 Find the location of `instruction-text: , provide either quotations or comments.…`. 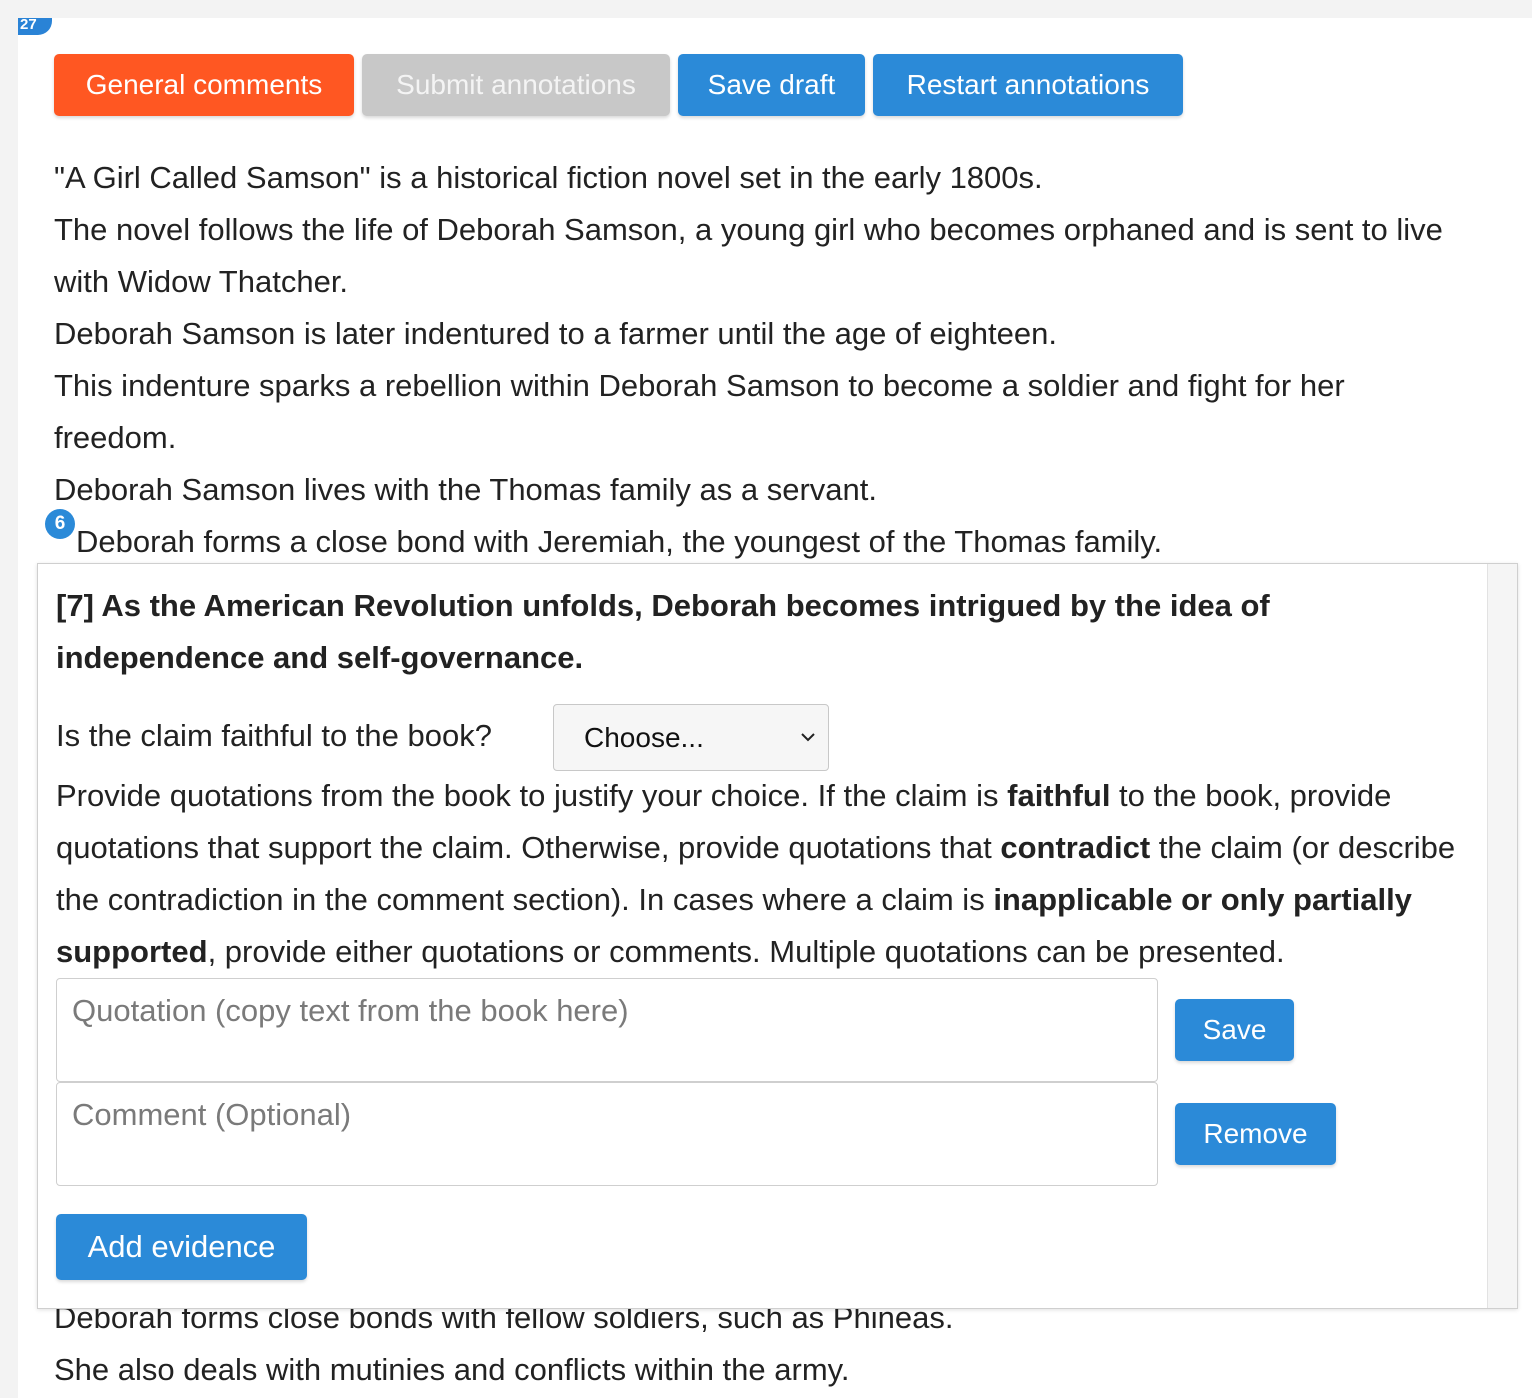

instruction-text: , provide either quotations or comments.… is located at coordinates (746, 951).